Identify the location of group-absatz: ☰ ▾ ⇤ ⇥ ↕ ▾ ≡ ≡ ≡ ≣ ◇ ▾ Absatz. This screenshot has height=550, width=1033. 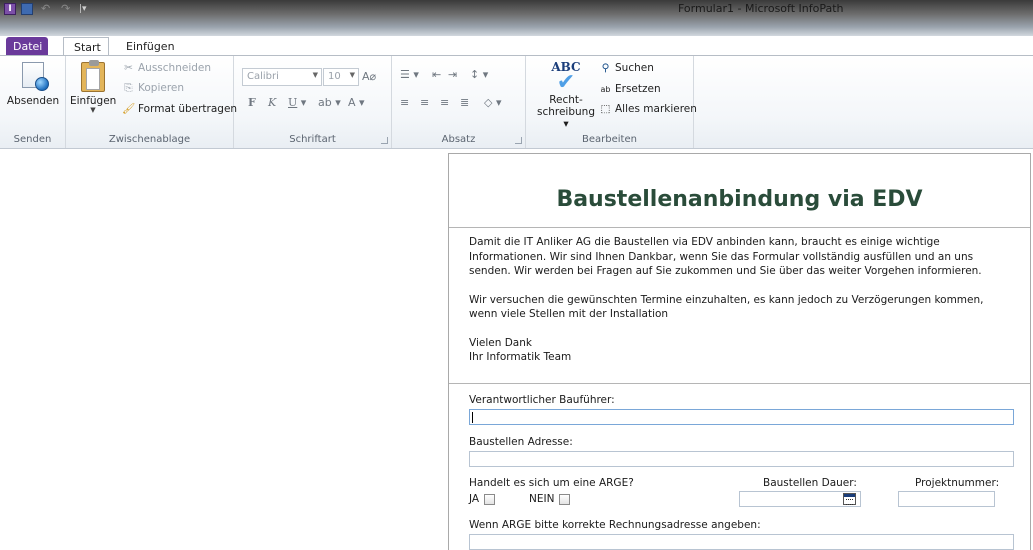
(459, 102).